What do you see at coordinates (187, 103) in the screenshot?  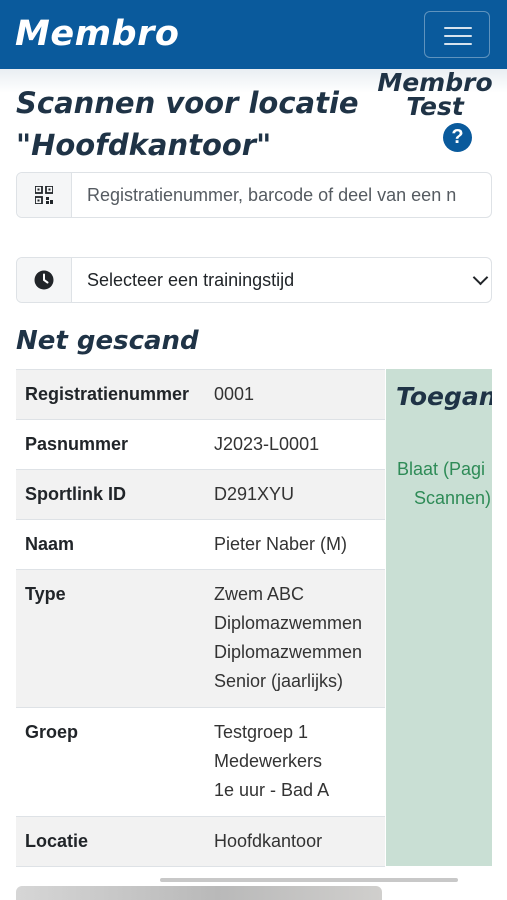 I see `page-title-line-1: Scannen voor locatie` at bounding box center [187, 103].